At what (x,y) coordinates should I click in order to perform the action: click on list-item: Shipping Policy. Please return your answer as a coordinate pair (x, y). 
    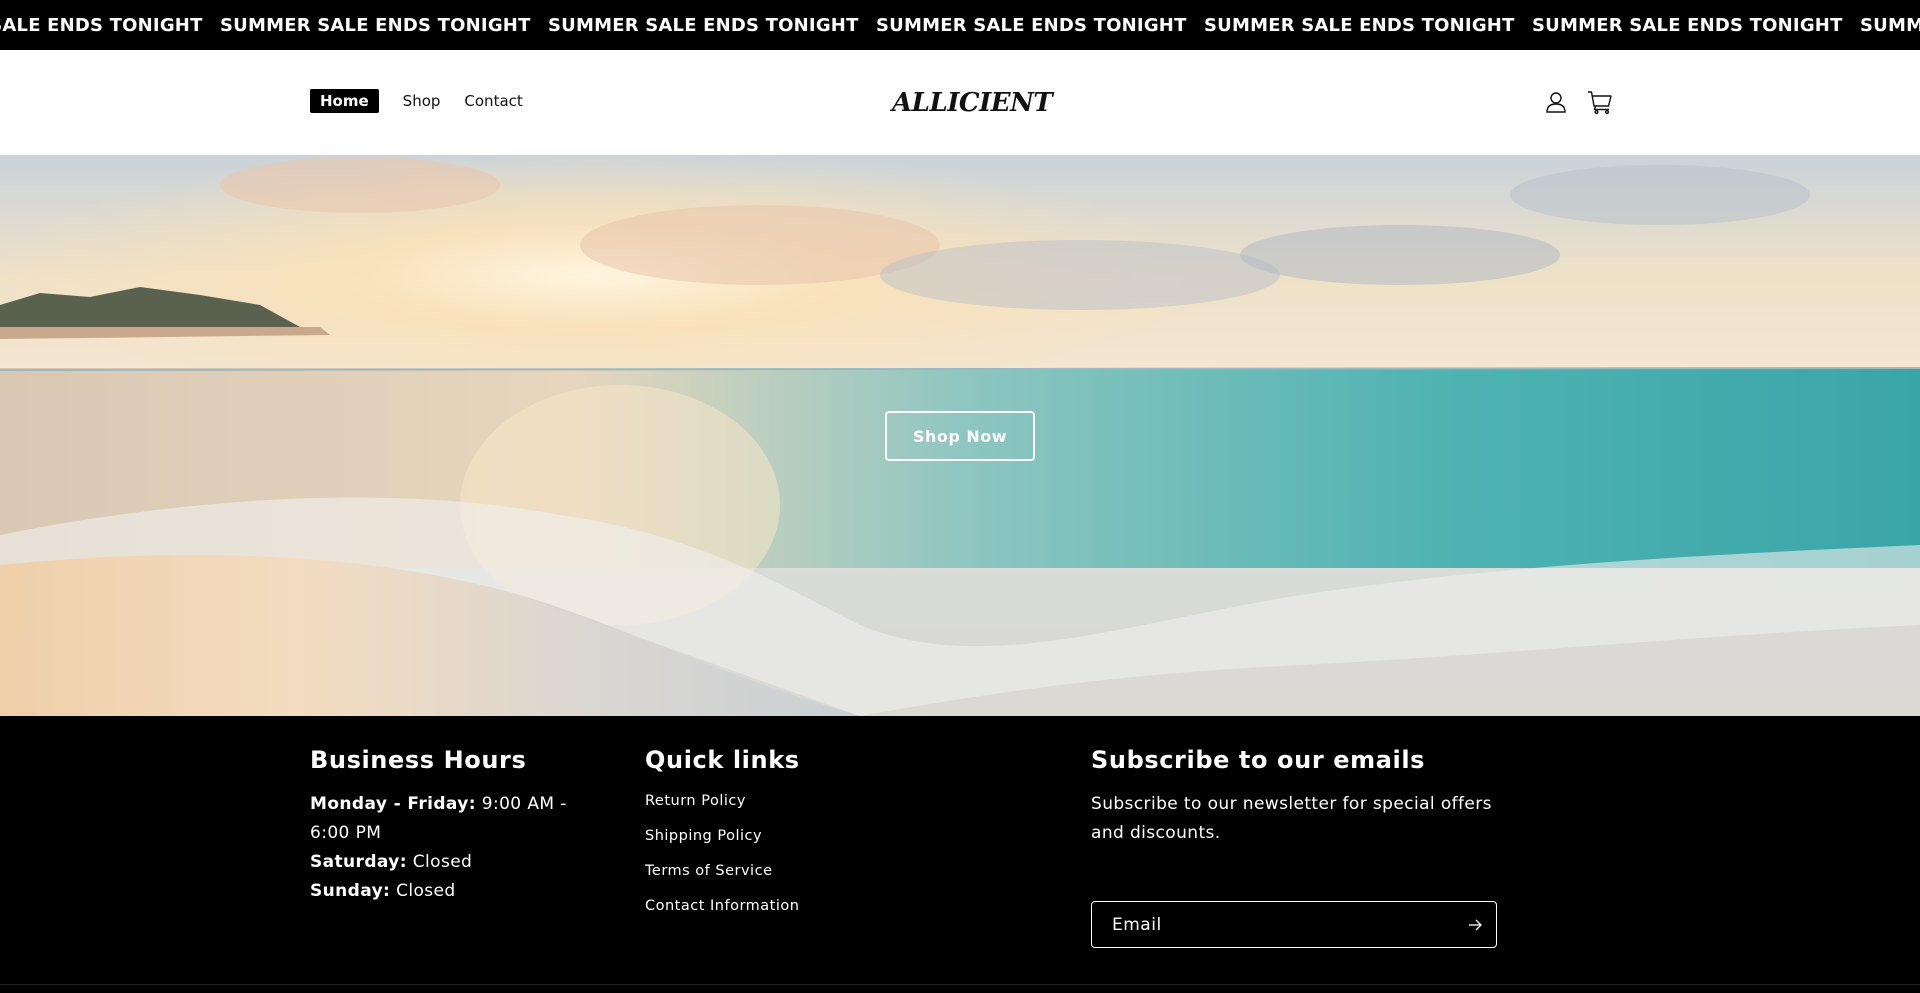
    Looking at the image, I should click on (795, 836).